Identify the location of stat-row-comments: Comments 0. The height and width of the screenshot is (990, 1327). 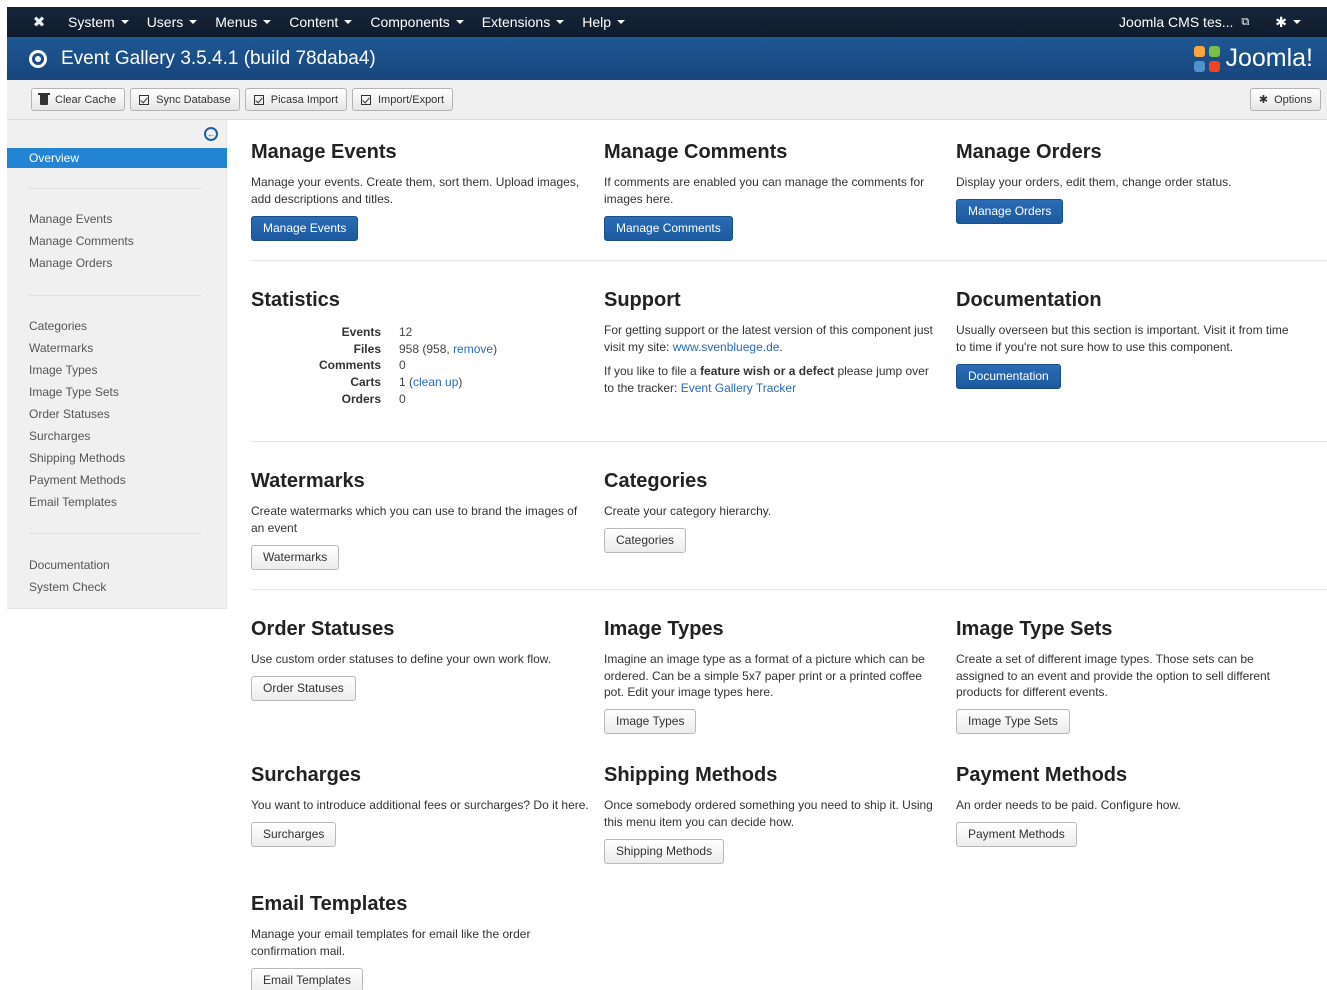
(398, 365).